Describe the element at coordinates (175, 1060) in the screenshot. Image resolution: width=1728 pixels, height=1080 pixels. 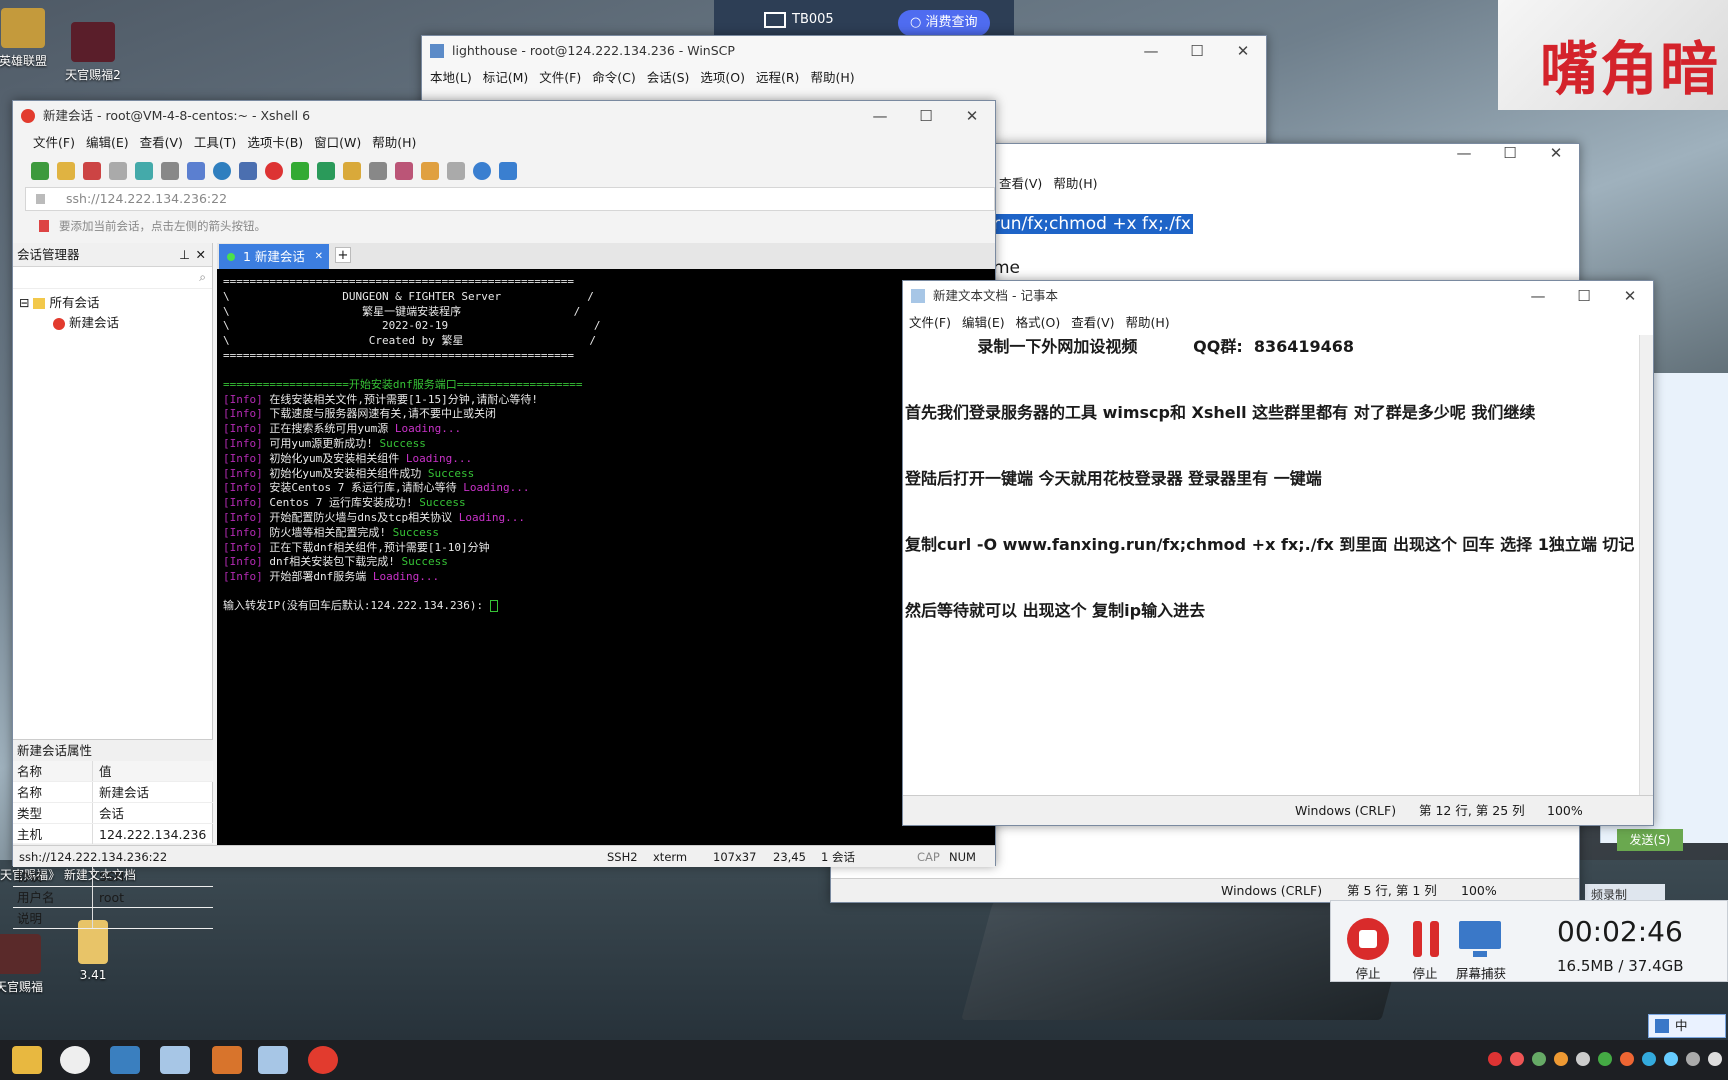
I see `notepad-taskbar-icon` at that location.